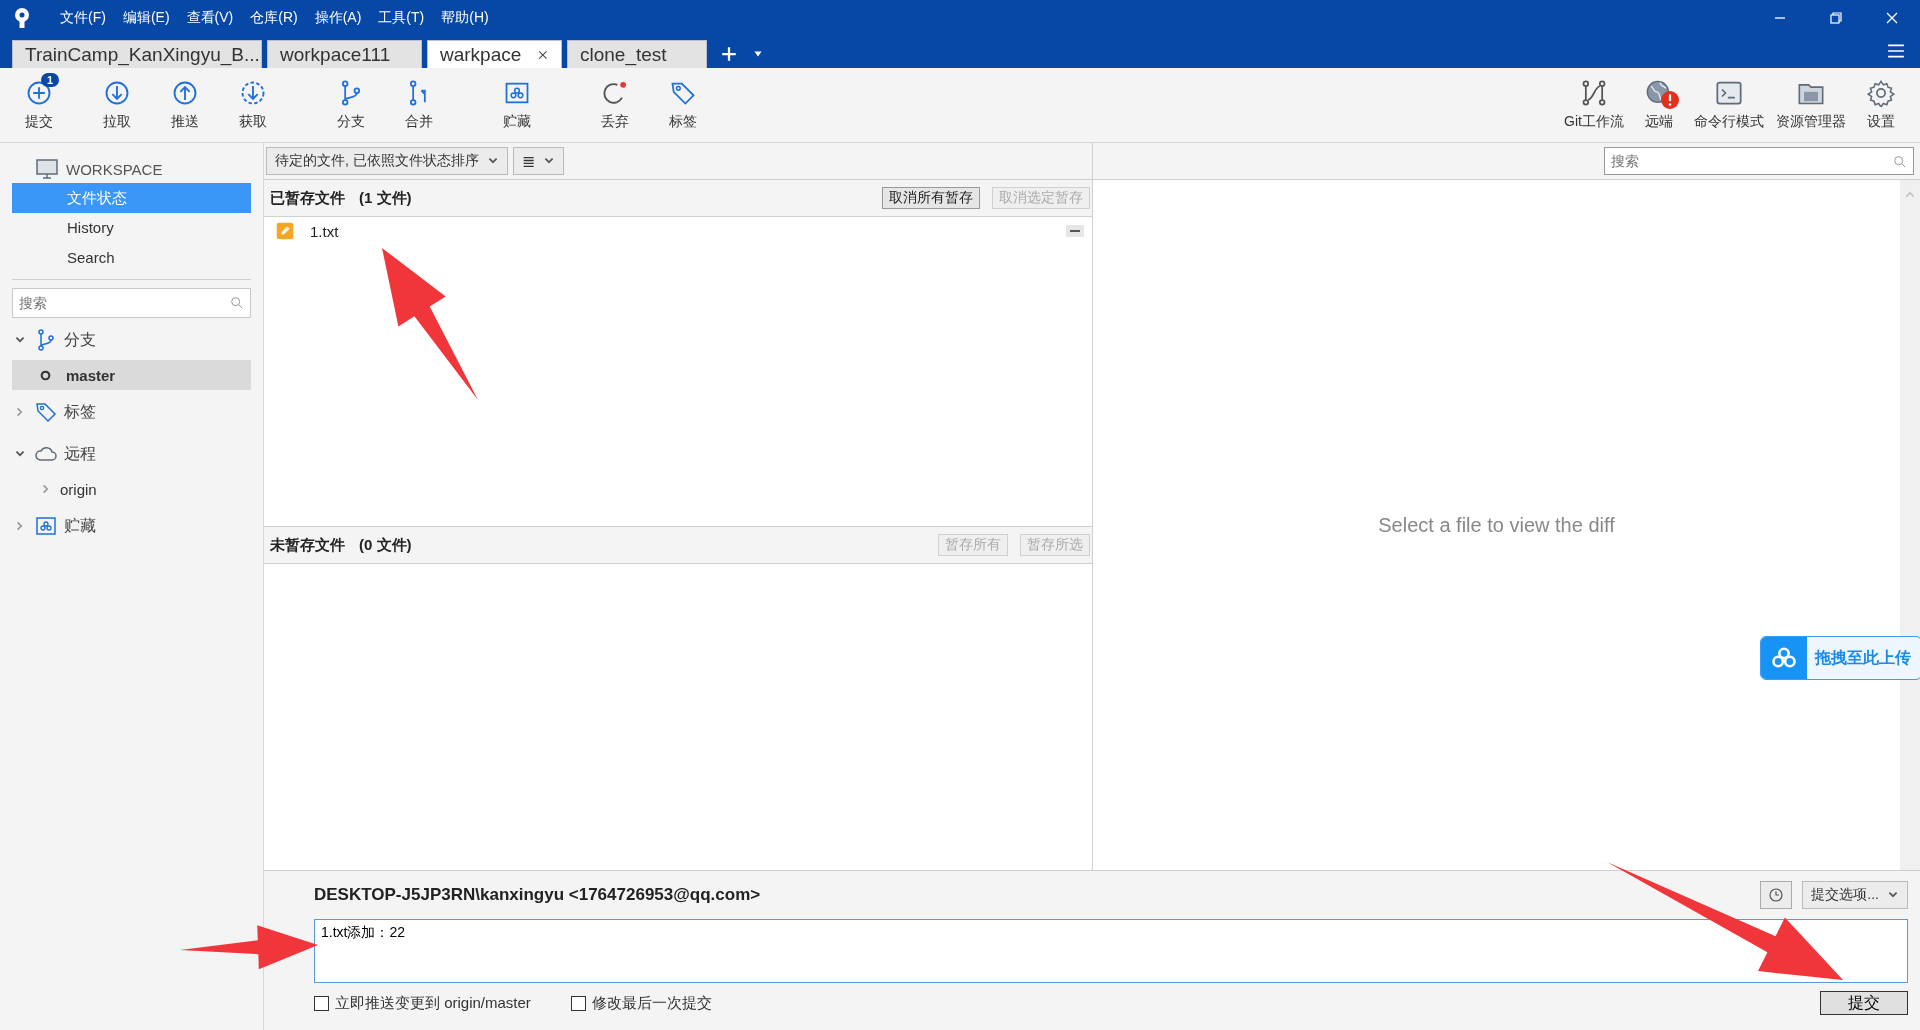 The width and height of the screenshot is (1920, 1030). Describe the element at coordinates (537, 895) in the screenshot. I see `author-label: DESKTOP-J5JP3RN\kanxingyu <1764726953@qq.com>` at that location.